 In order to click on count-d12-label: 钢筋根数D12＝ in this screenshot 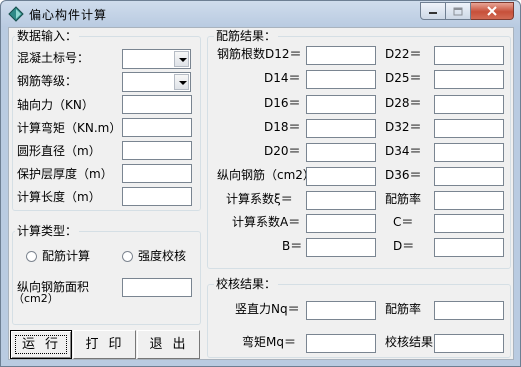, I will do `click(259, 54)`.